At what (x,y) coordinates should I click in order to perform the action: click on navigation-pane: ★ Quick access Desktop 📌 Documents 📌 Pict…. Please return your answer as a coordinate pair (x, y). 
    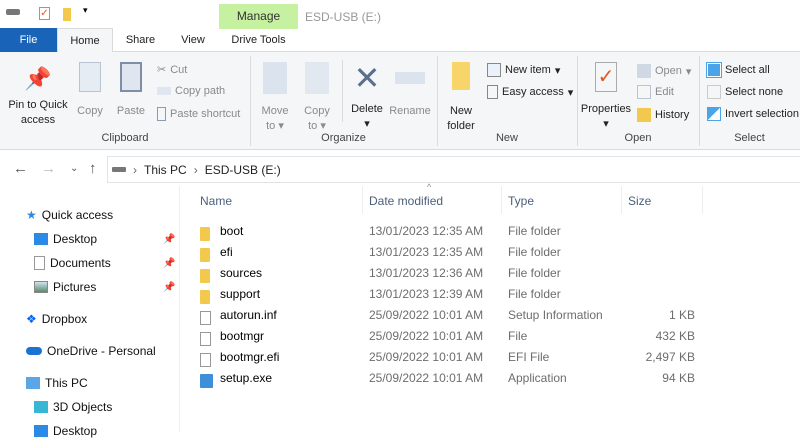
    Looking at the image, I should click on (90, 312).